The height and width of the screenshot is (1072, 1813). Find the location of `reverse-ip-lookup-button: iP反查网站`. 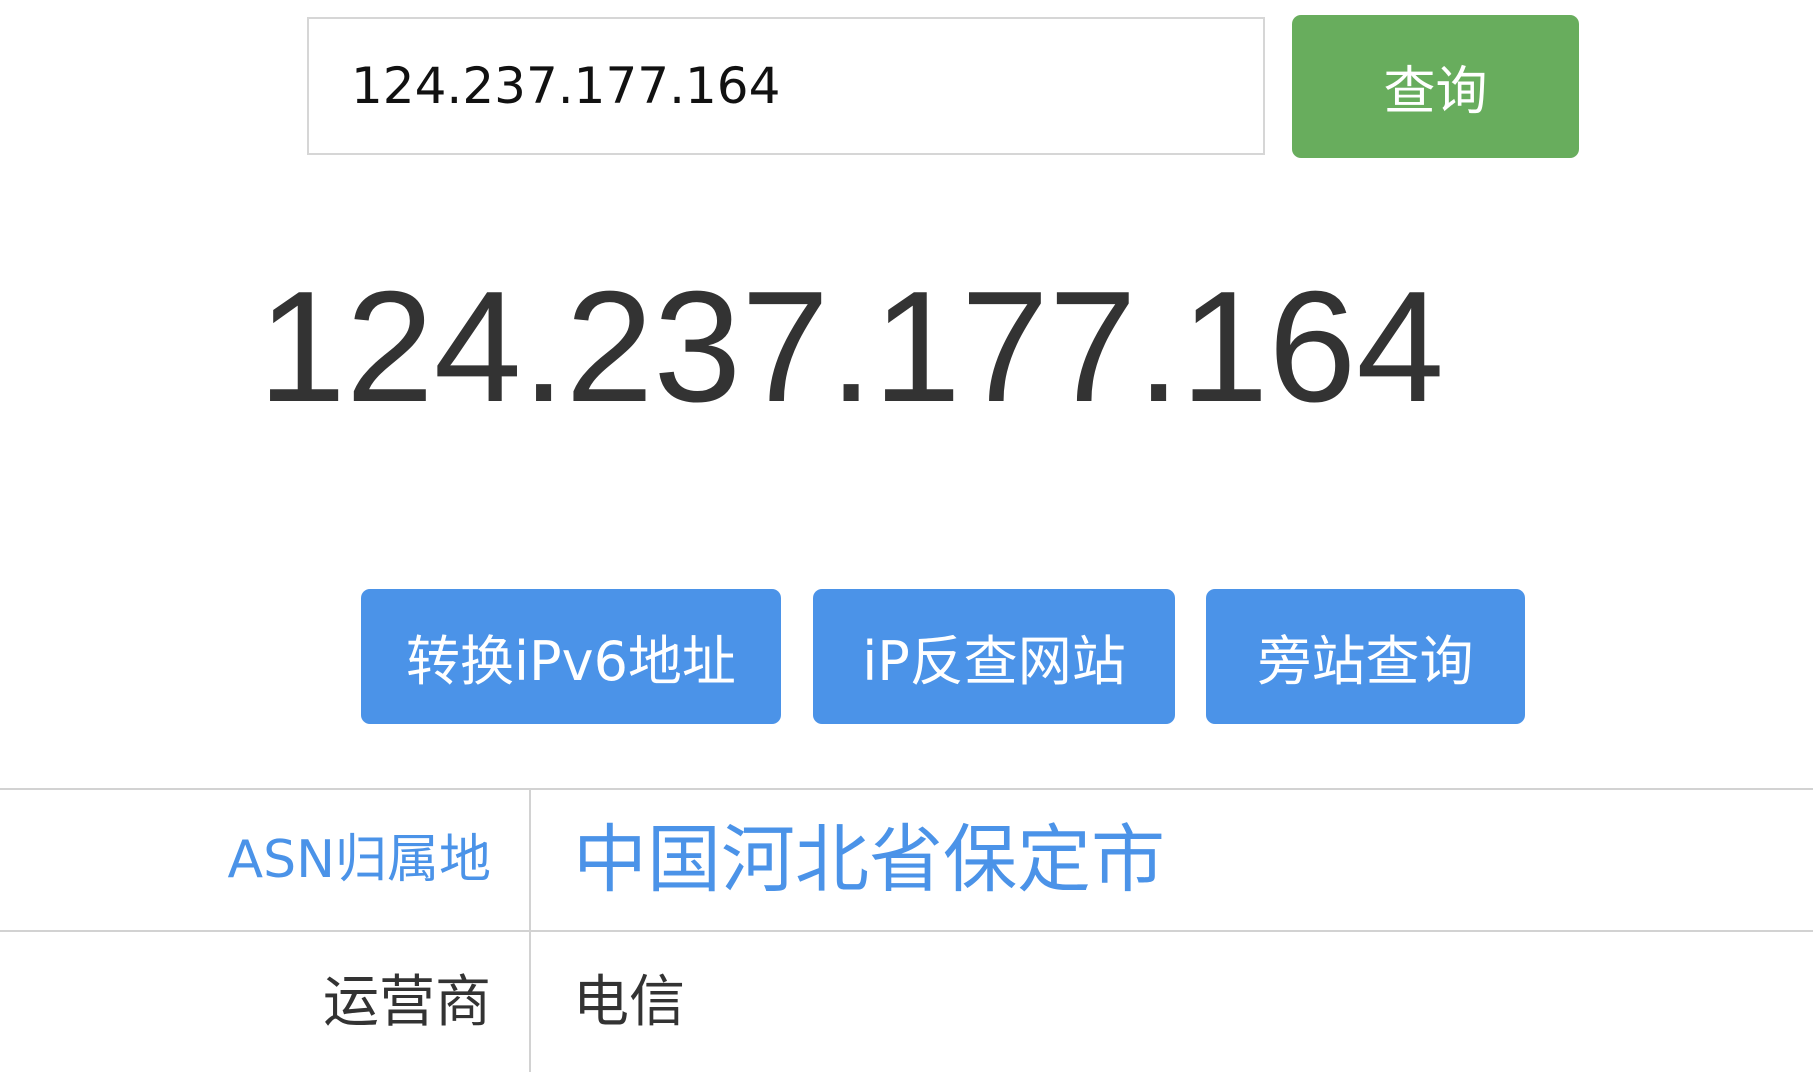

reverse-ip-lookup-button: iP反查网站 is located at coordinates (994, 656).